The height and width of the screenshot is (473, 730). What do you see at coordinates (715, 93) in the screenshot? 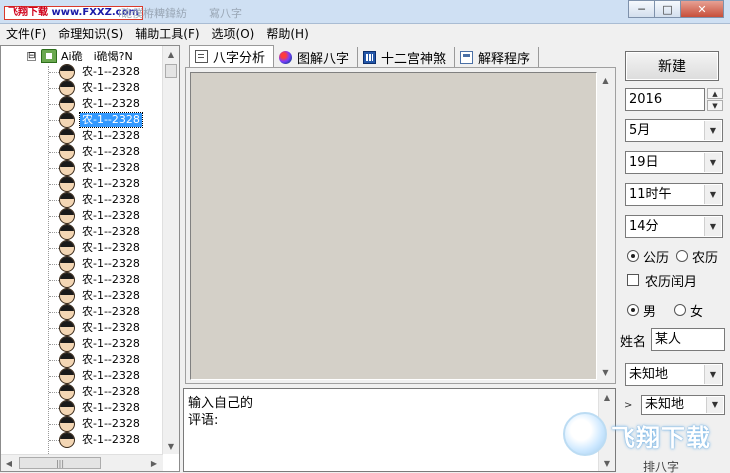
I see `spin-up-icon: ▲` at bounding box center [715, 93].